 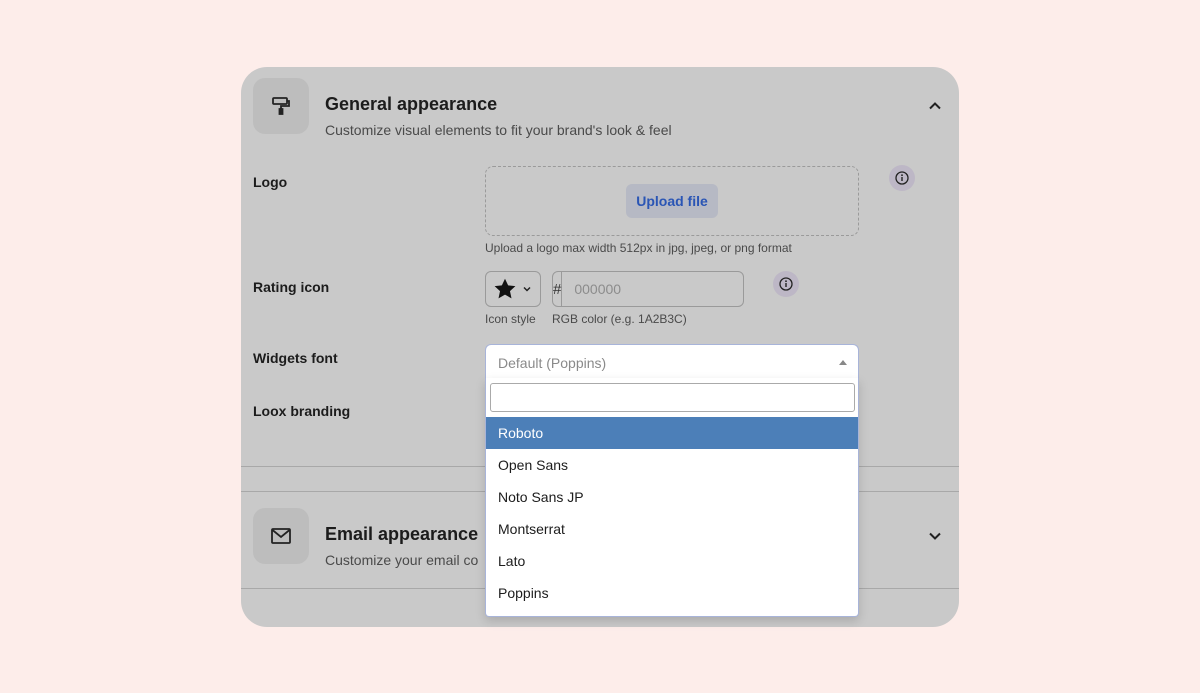 I want to click on logo-info-icon, so click(x=902, y=178).